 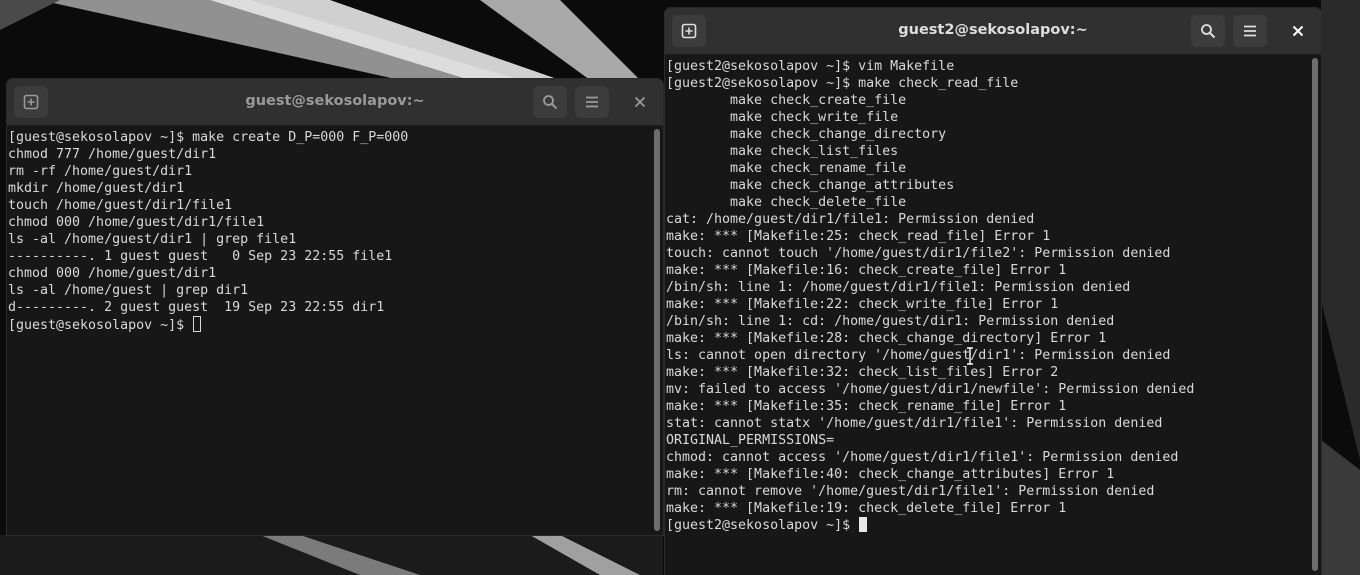 I want to click on terminal-line: chmod 000 /home/guest/dir1/file1, so click(x=136, y=222).